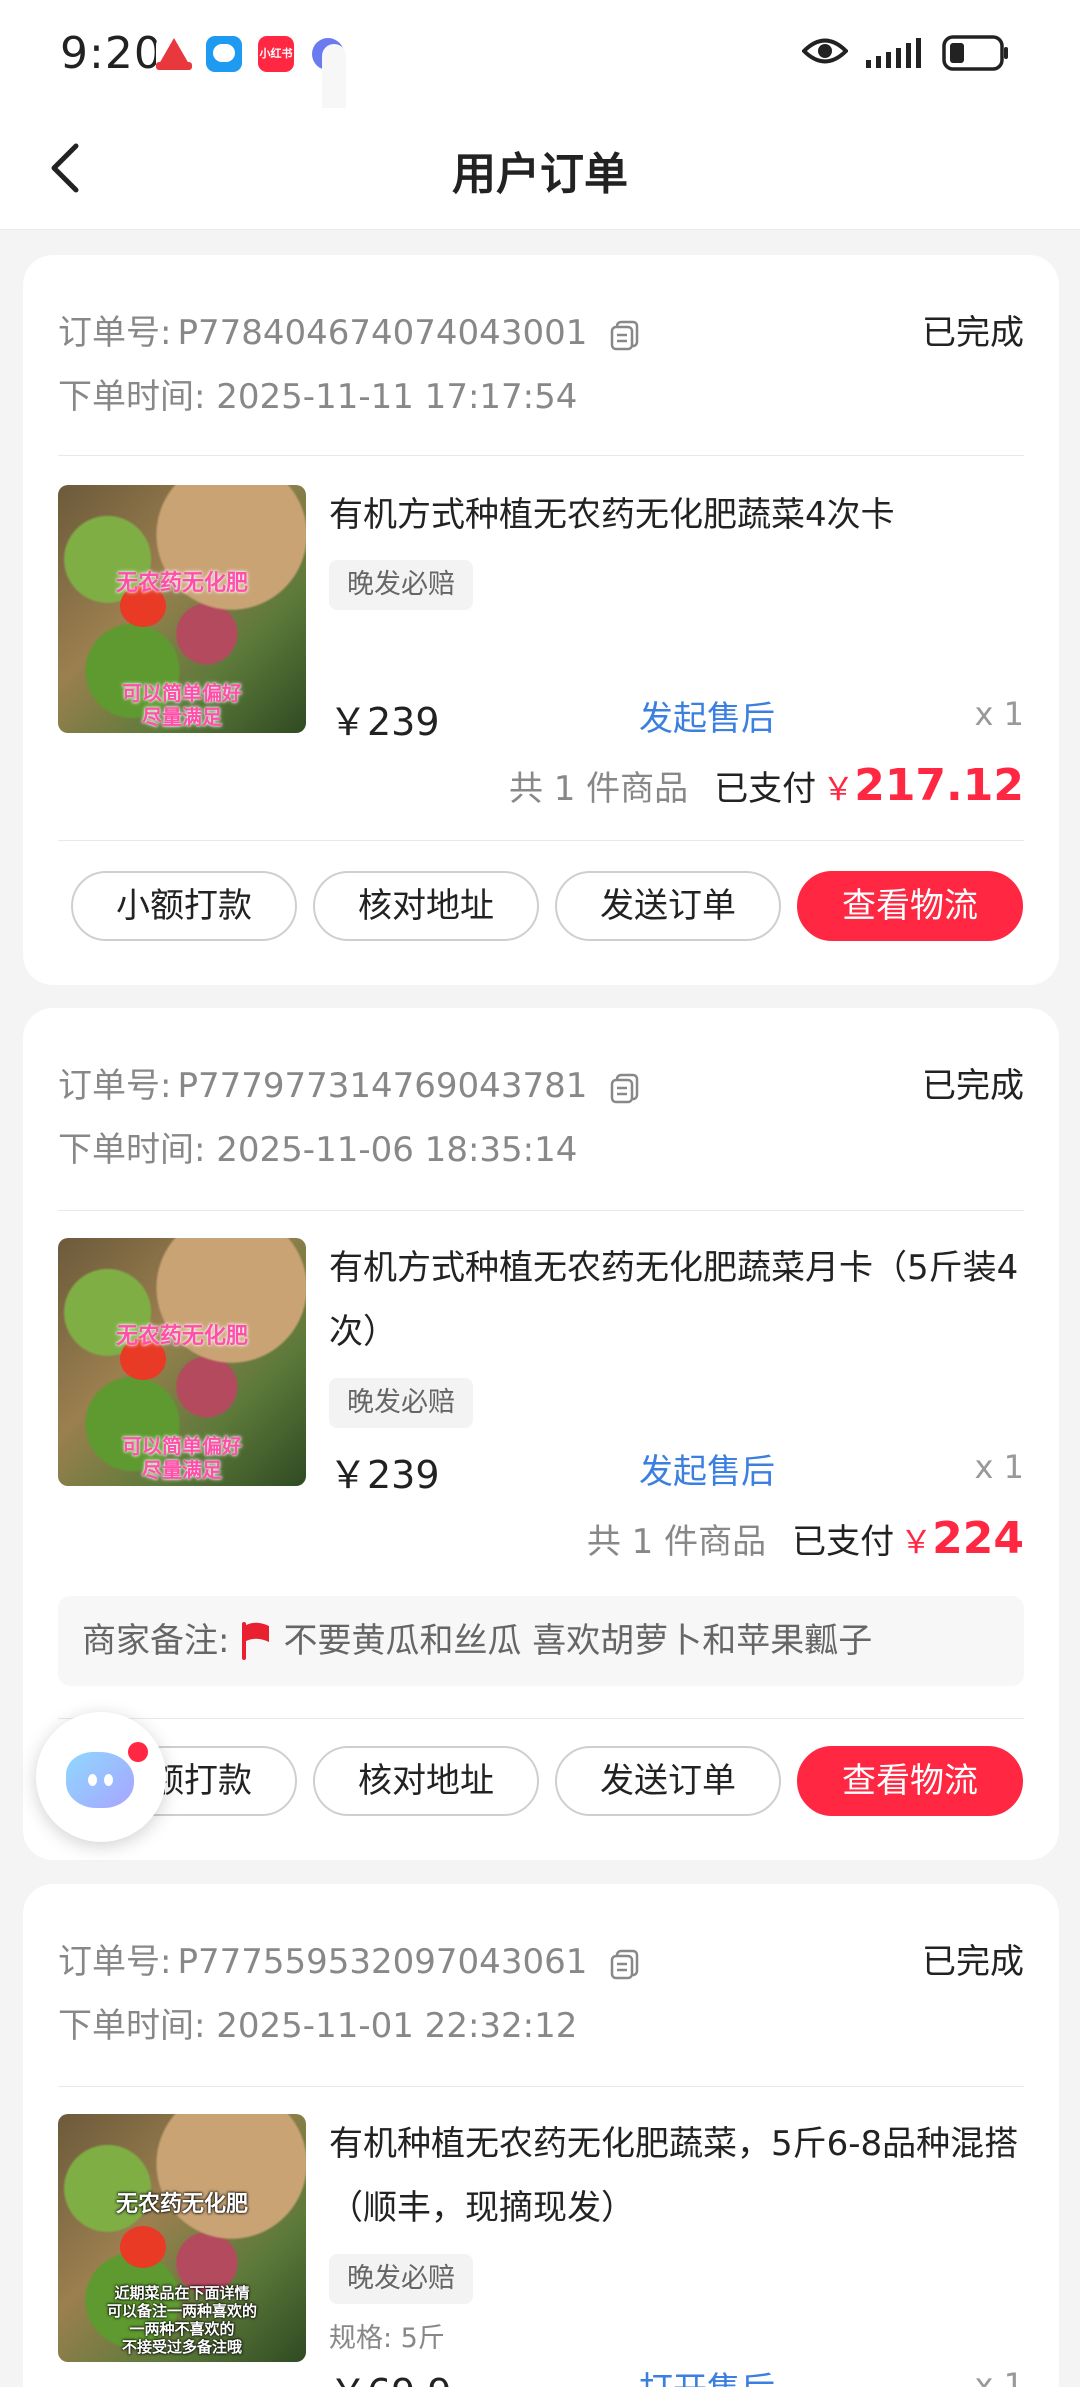 Image resolution: width=1080 pixels, height=2387 pixels. Describe the element at coordinates (578, 1641) in the screenshot. I see `merchant-note-text: 不要黄瓜和丝瓜 喜欢胡萝卜和苹果瓤子` at that location.